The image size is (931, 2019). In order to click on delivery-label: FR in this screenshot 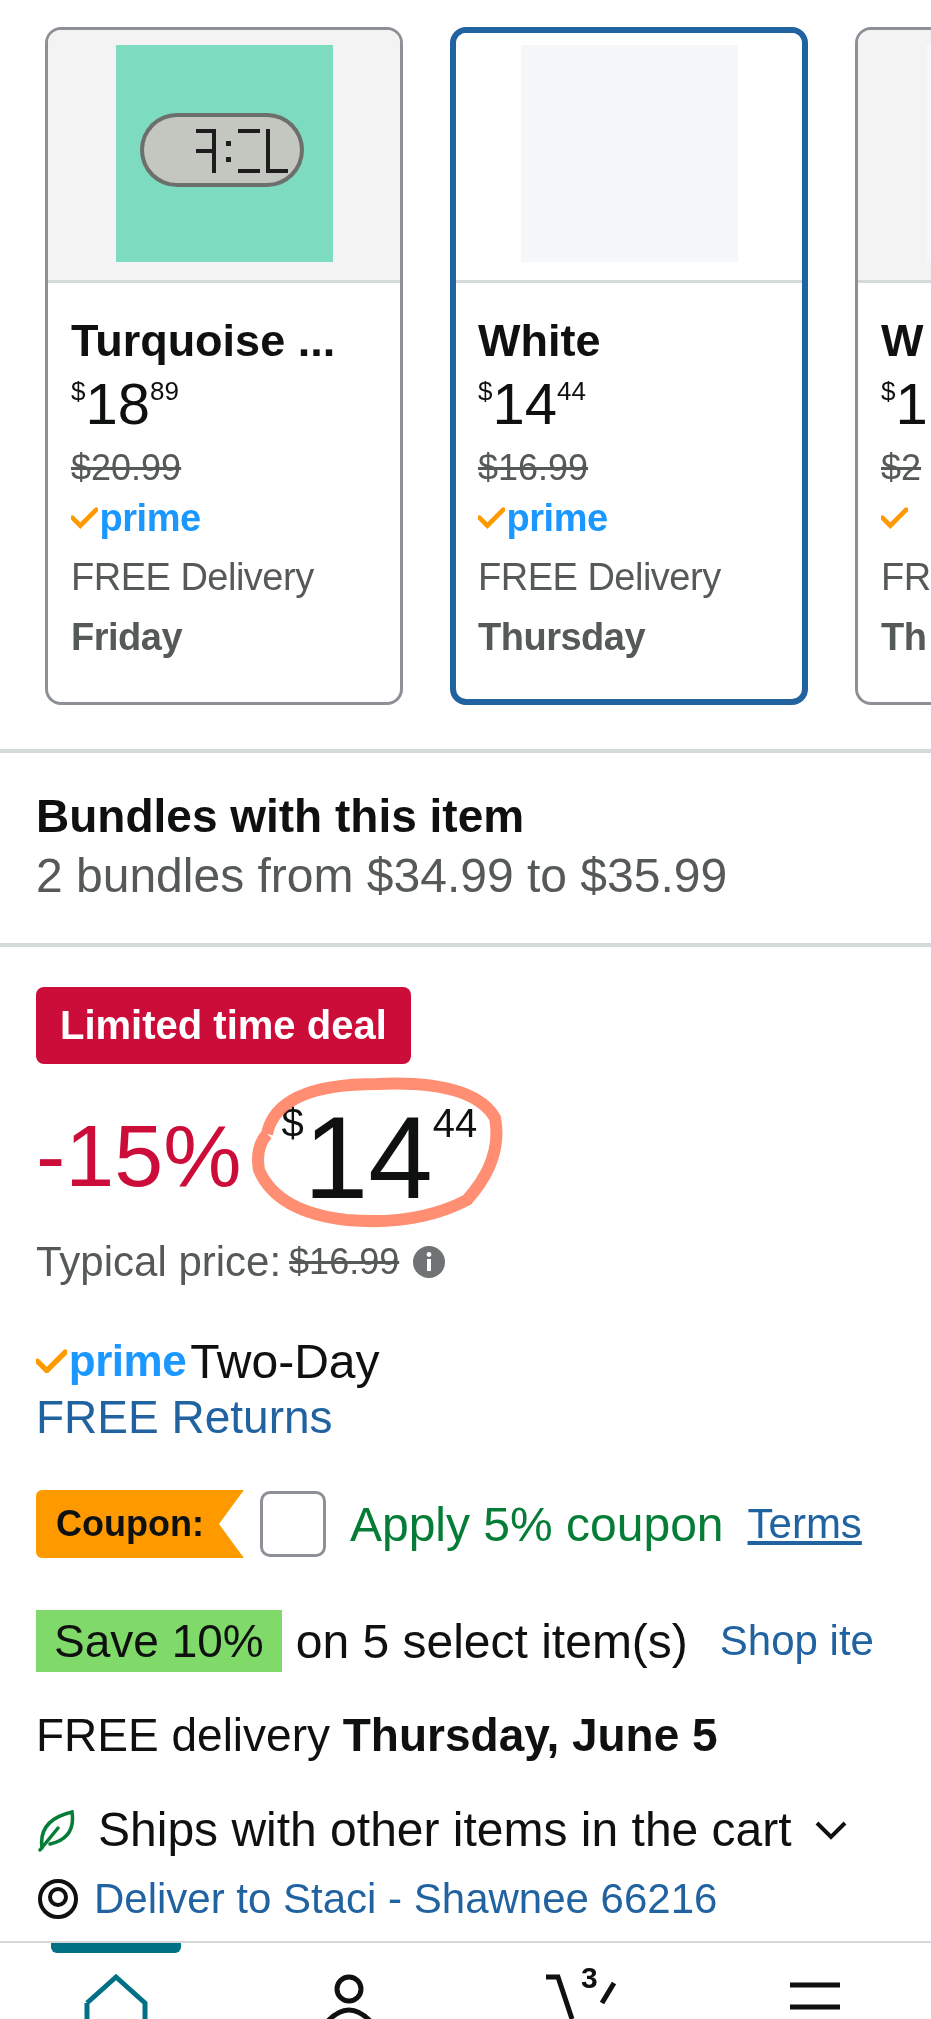, I will do `click(906, 577)`.